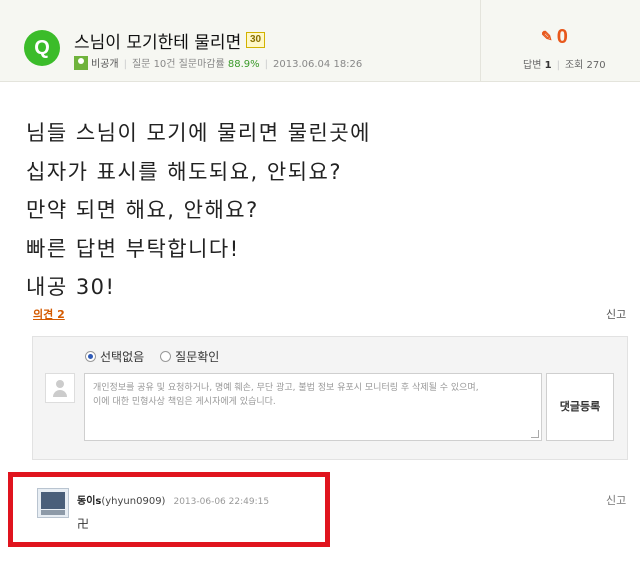 The image size is (640, 563). What do you see at coordinates (318, 64) in the screenshot?
I see `question-date: 2013.06.04 18:26` at bounding box center [318, 64].